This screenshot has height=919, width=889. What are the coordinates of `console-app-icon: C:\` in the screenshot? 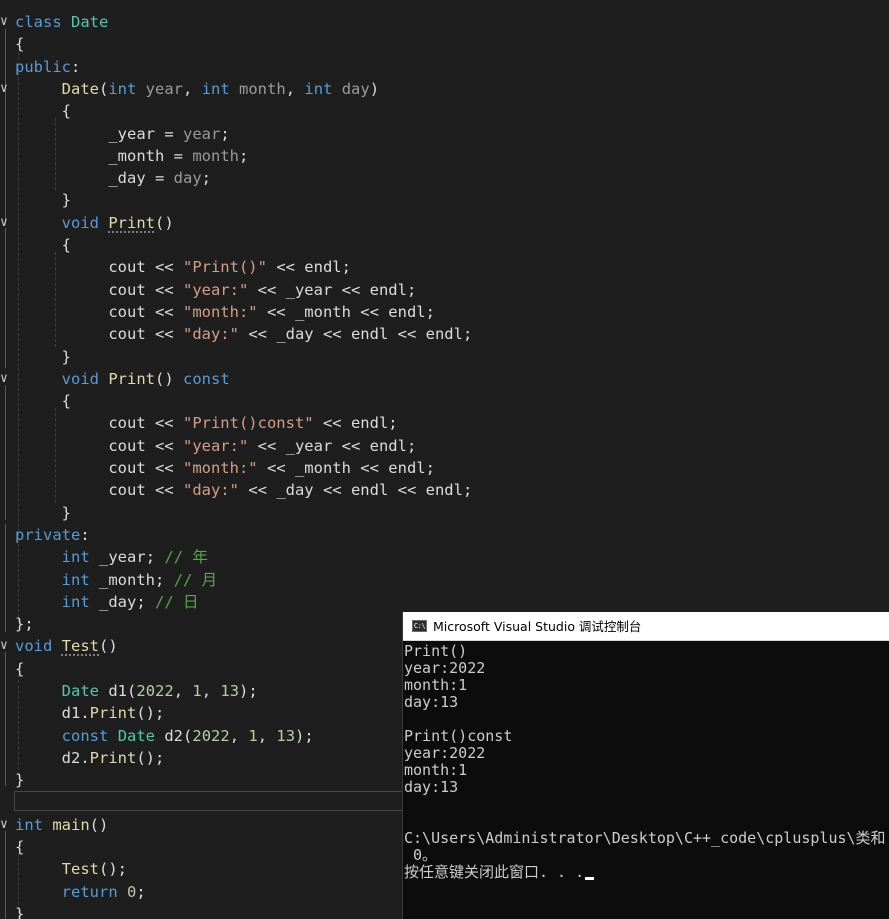 It's located at (419, 626).